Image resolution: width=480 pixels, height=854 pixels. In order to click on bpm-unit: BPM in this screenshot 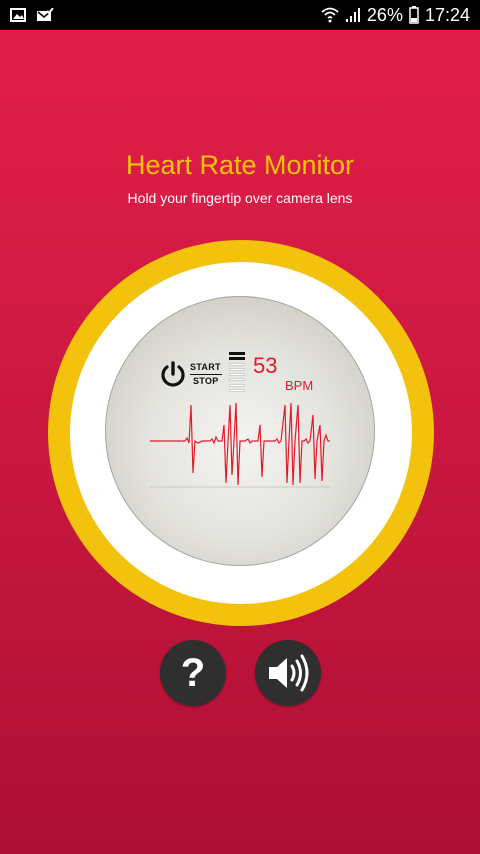, I will do `click(299, 385)`.